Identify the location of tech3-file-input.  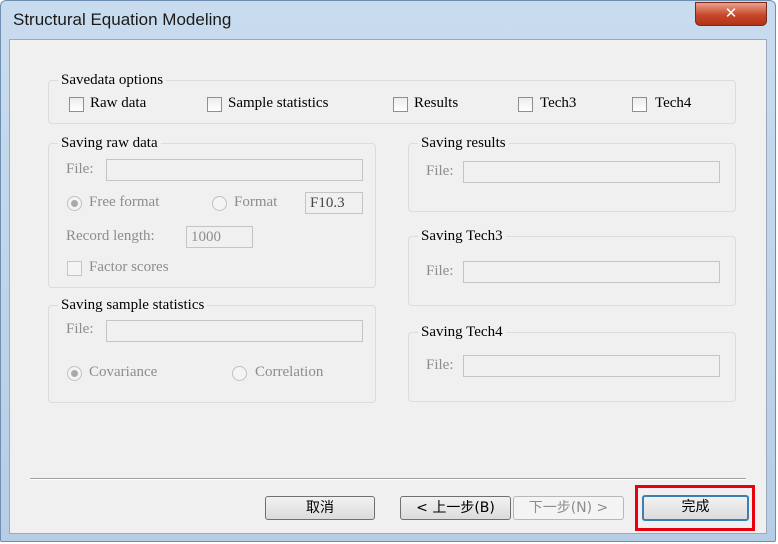
(591, 272).